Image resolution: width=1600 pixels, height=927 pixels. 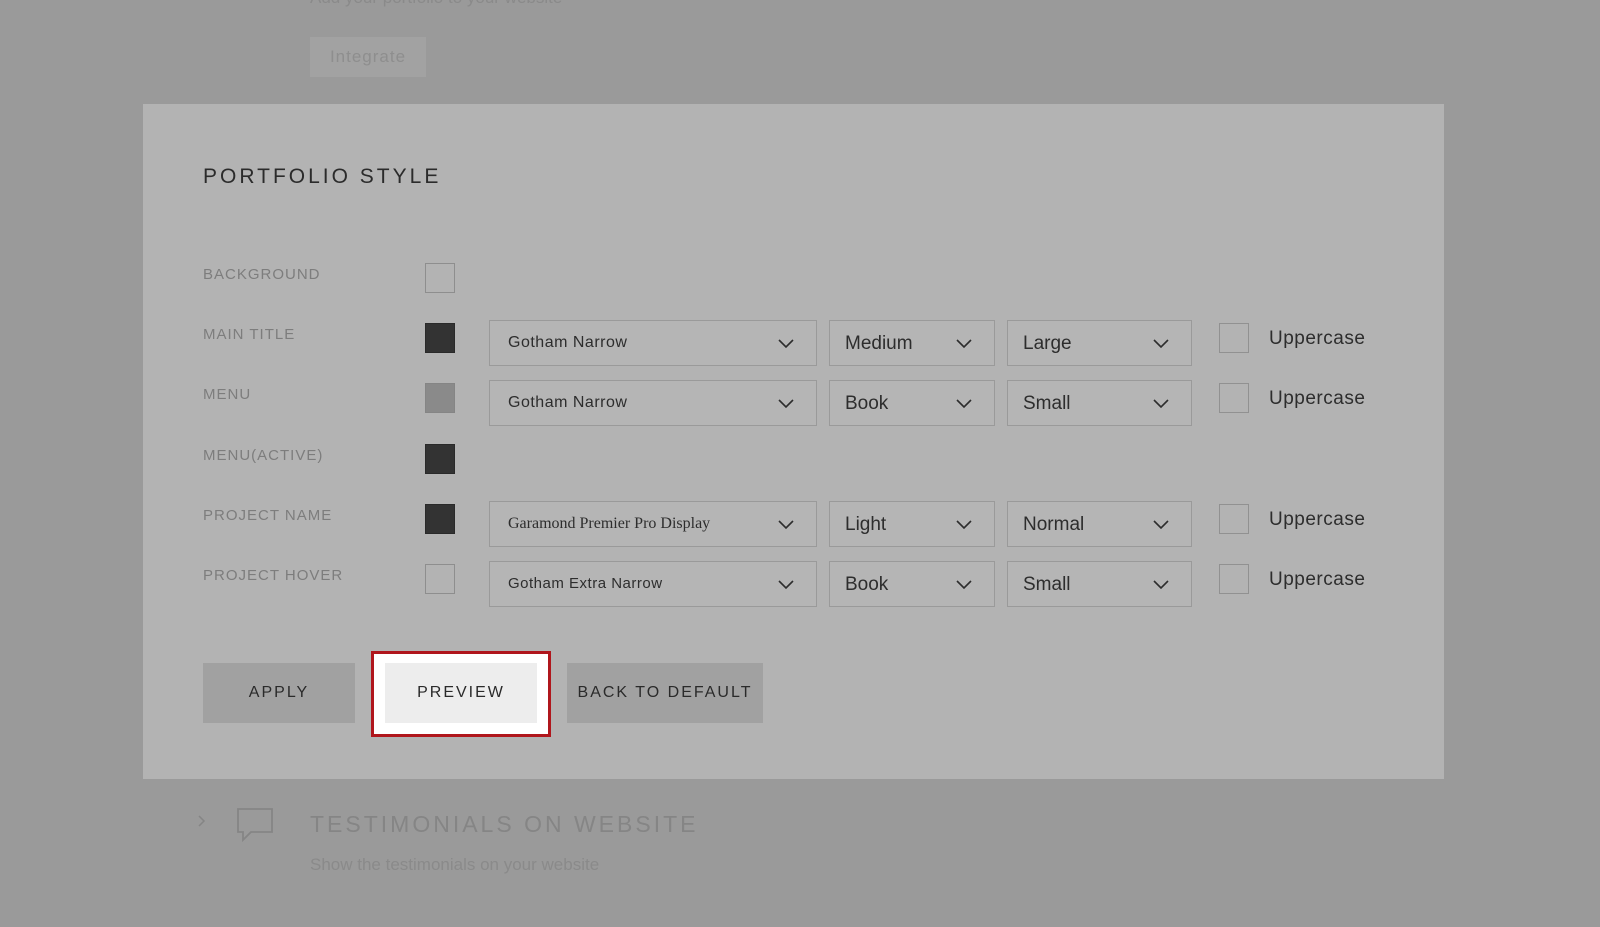 What do you see at coordinates (1234, 519) in the screenshot?
I see `project-name-uppercase-checkbox` at bounding box center [1234, 519].